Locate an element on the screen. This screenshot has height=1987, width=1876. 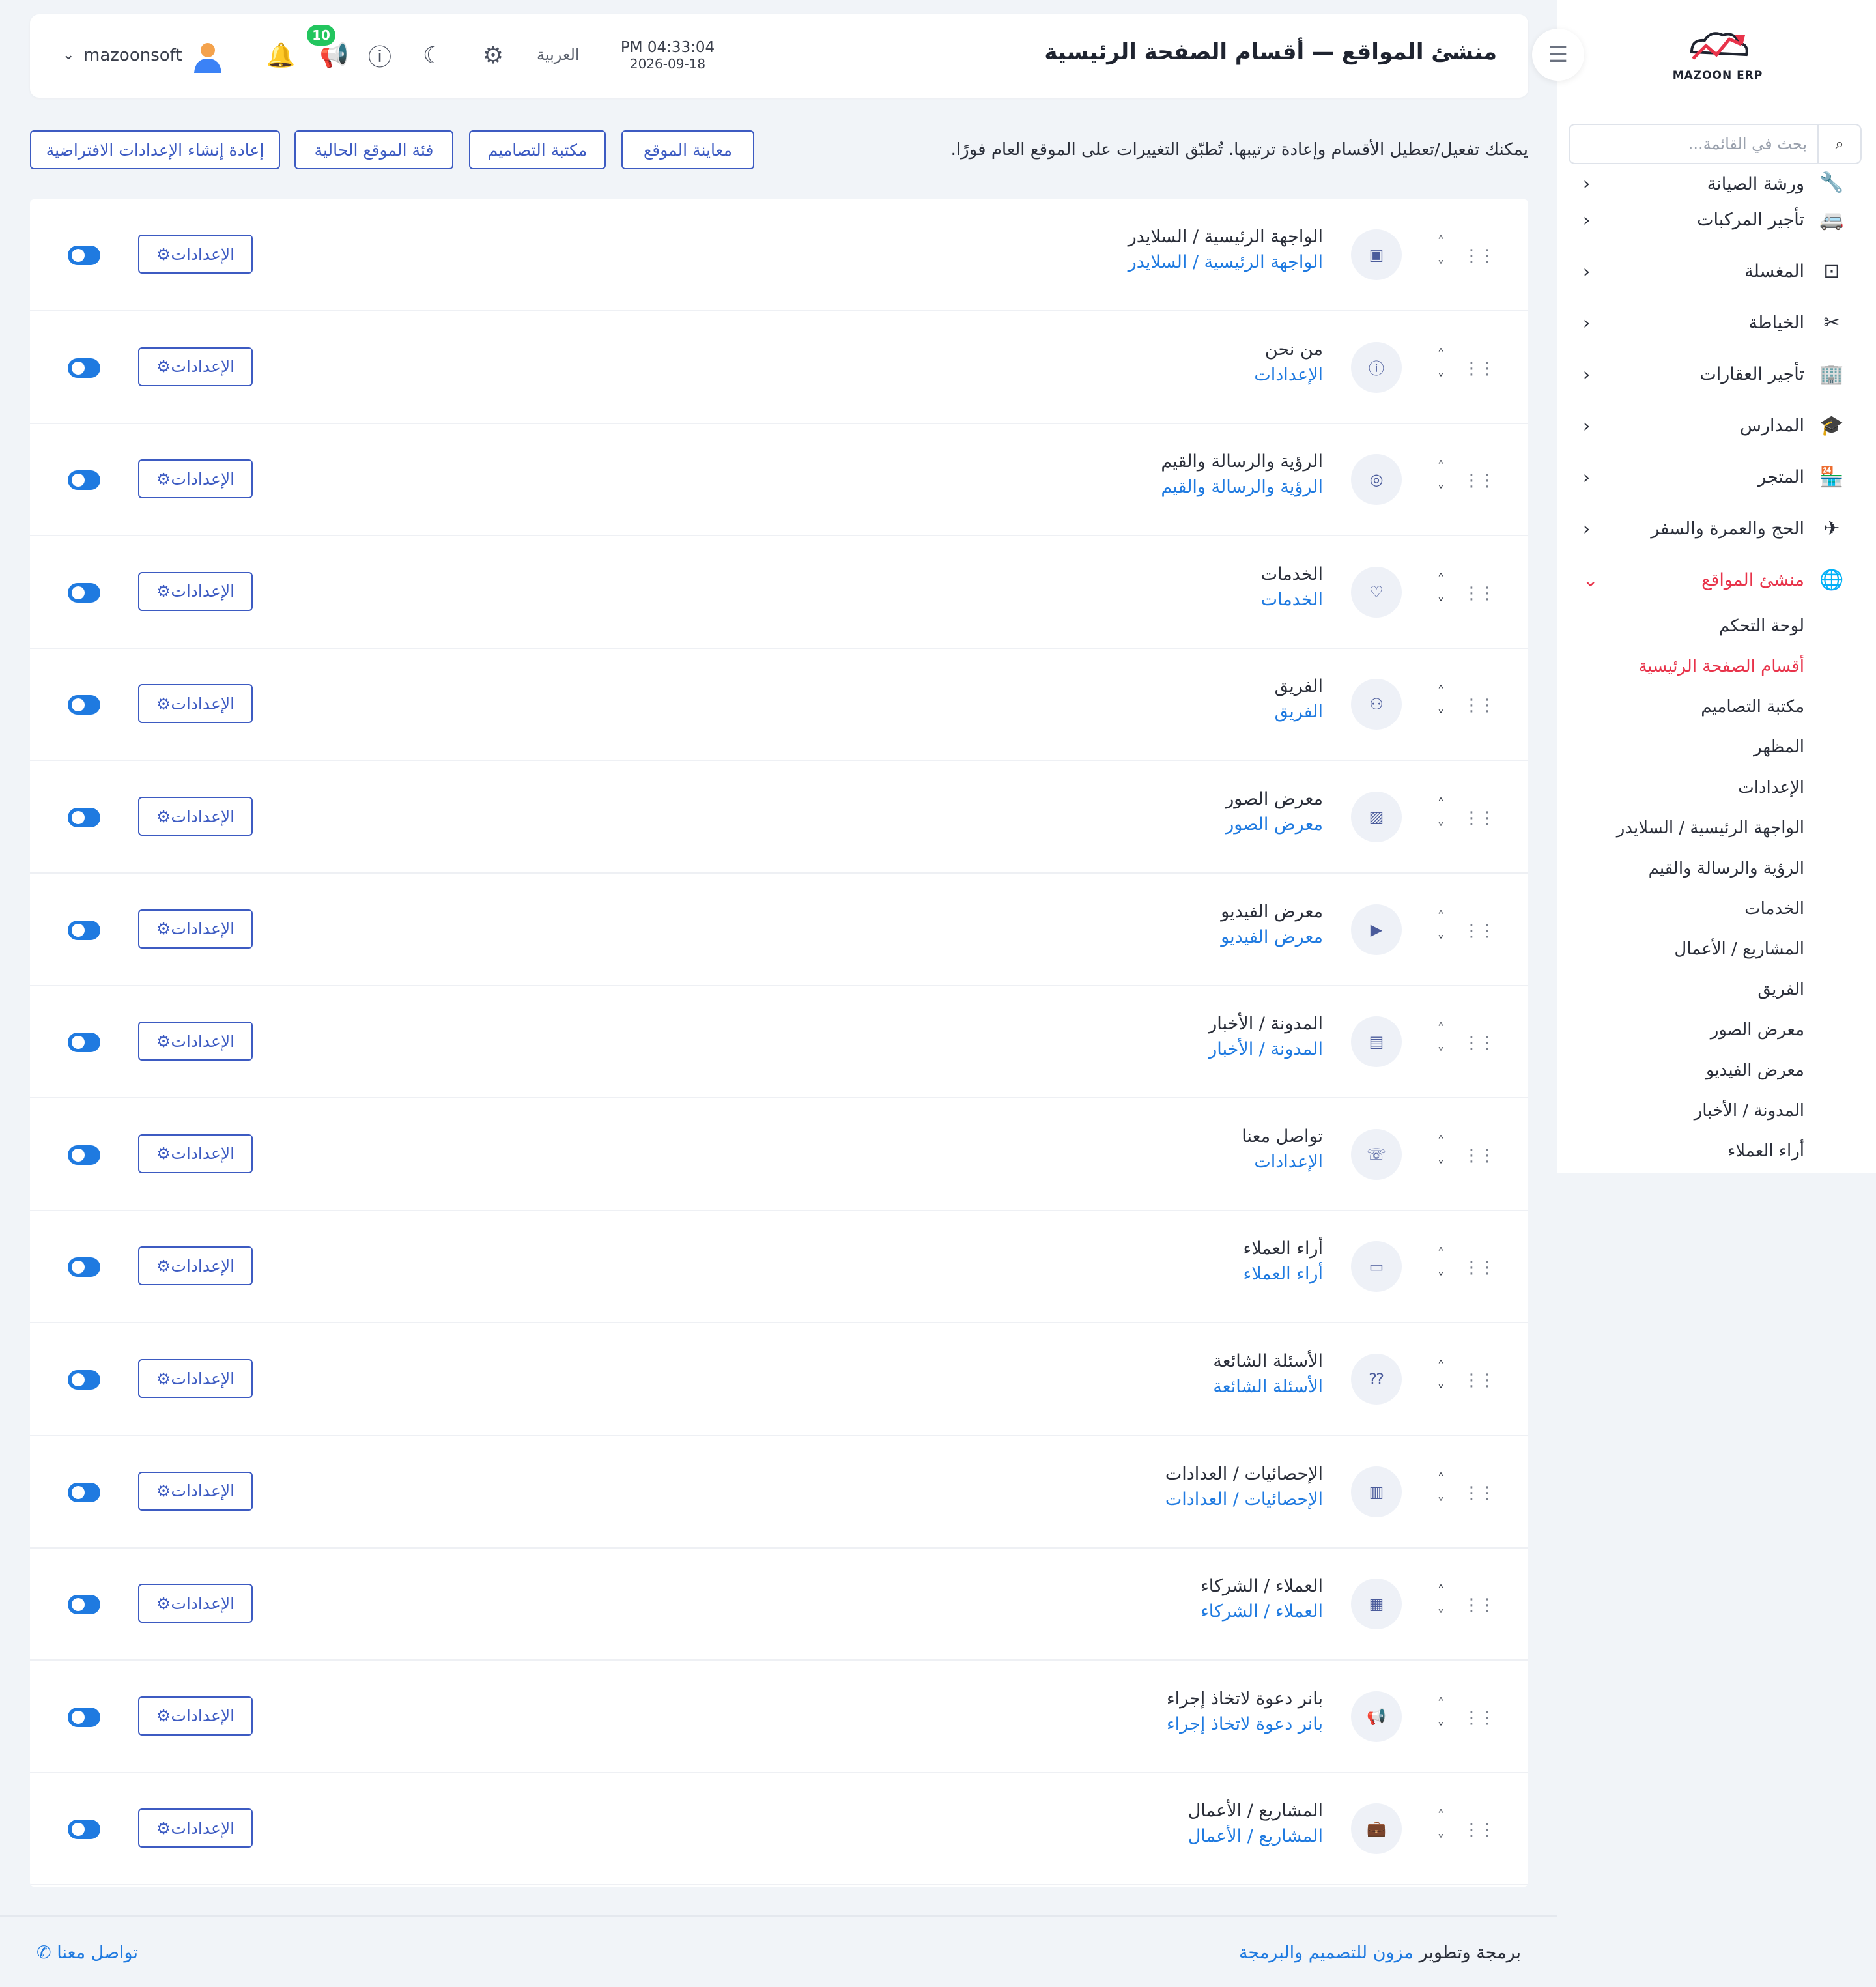
sidebar-subitem: أقسام الصفحة الرئيسية is located at coordinates (1716, 666).